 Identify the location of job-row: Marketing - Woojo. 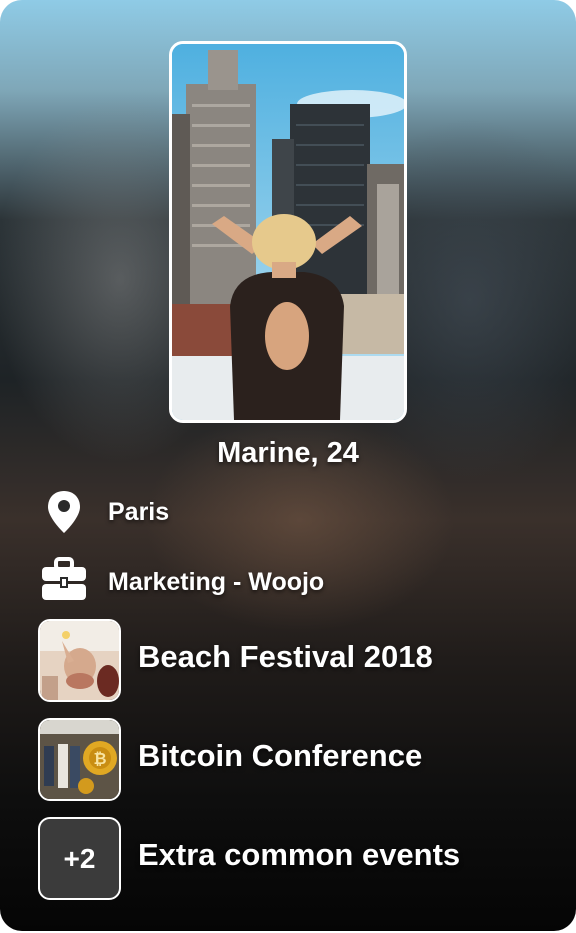
(240, 580).